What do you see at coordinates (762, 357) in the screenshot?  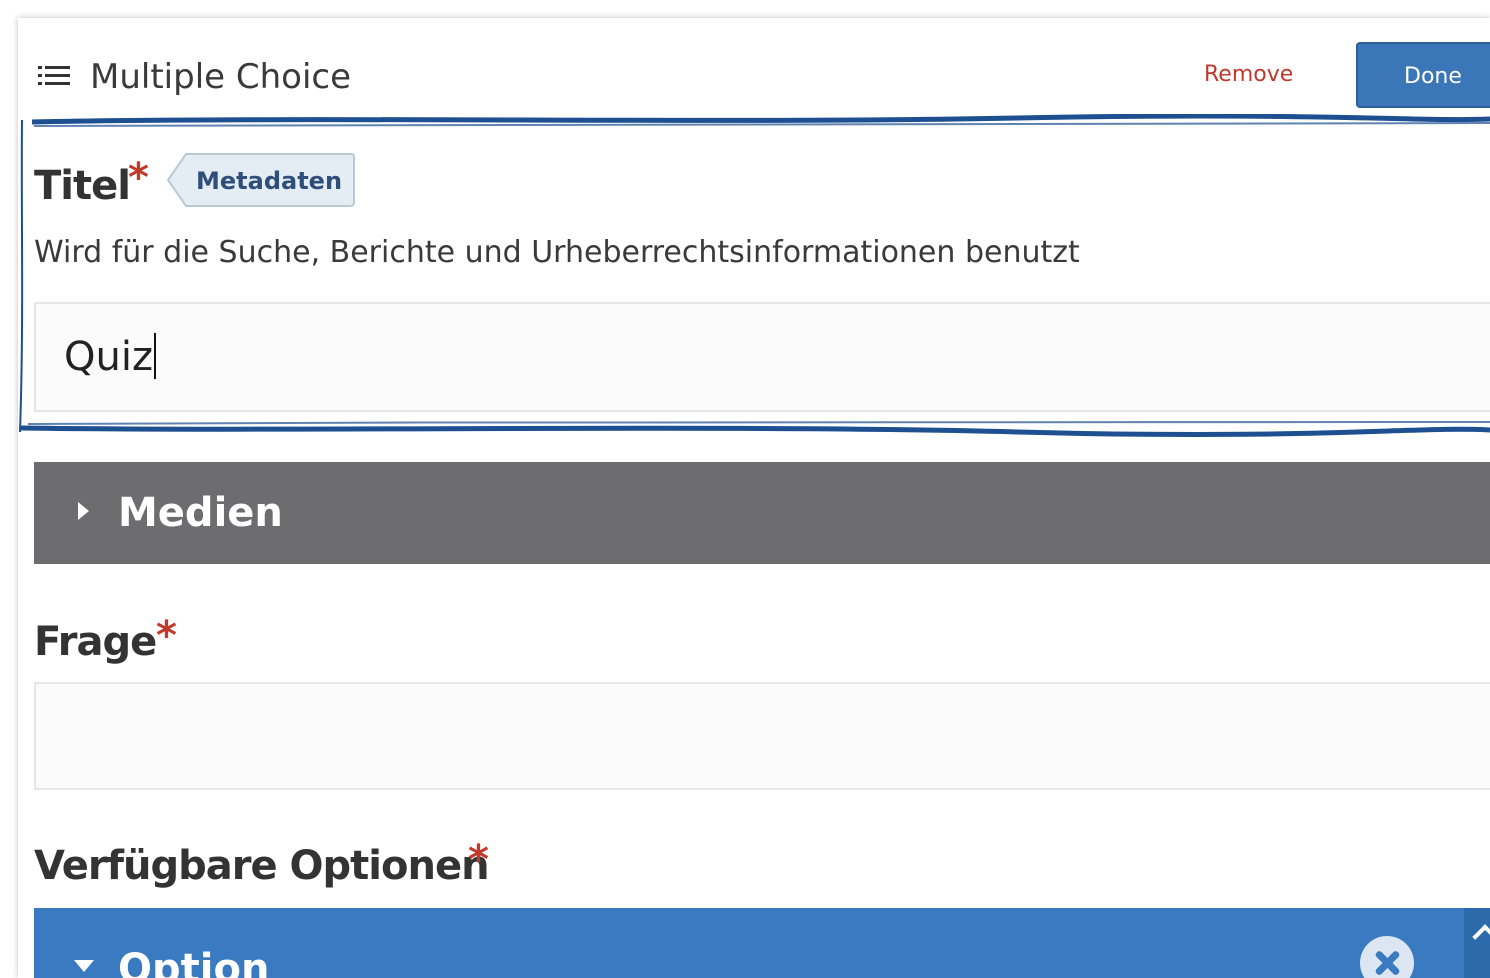 I see `title-input: Quiz` at bounding box center [762, 357].